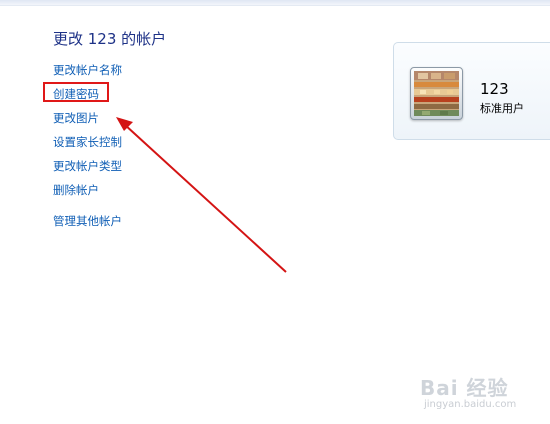 Image resolution: width=550 pixels, height=424 pixels. Describe the element at coordinates (205, 198) in the screenshot. I see `arrow-shaft` at that location.